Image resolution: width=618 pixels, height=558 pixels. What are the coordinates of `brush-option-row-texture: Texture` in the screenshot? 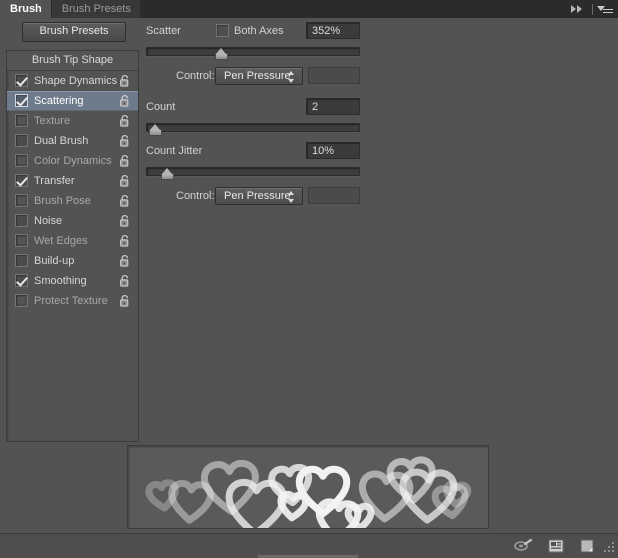 It's located at (72, 121).